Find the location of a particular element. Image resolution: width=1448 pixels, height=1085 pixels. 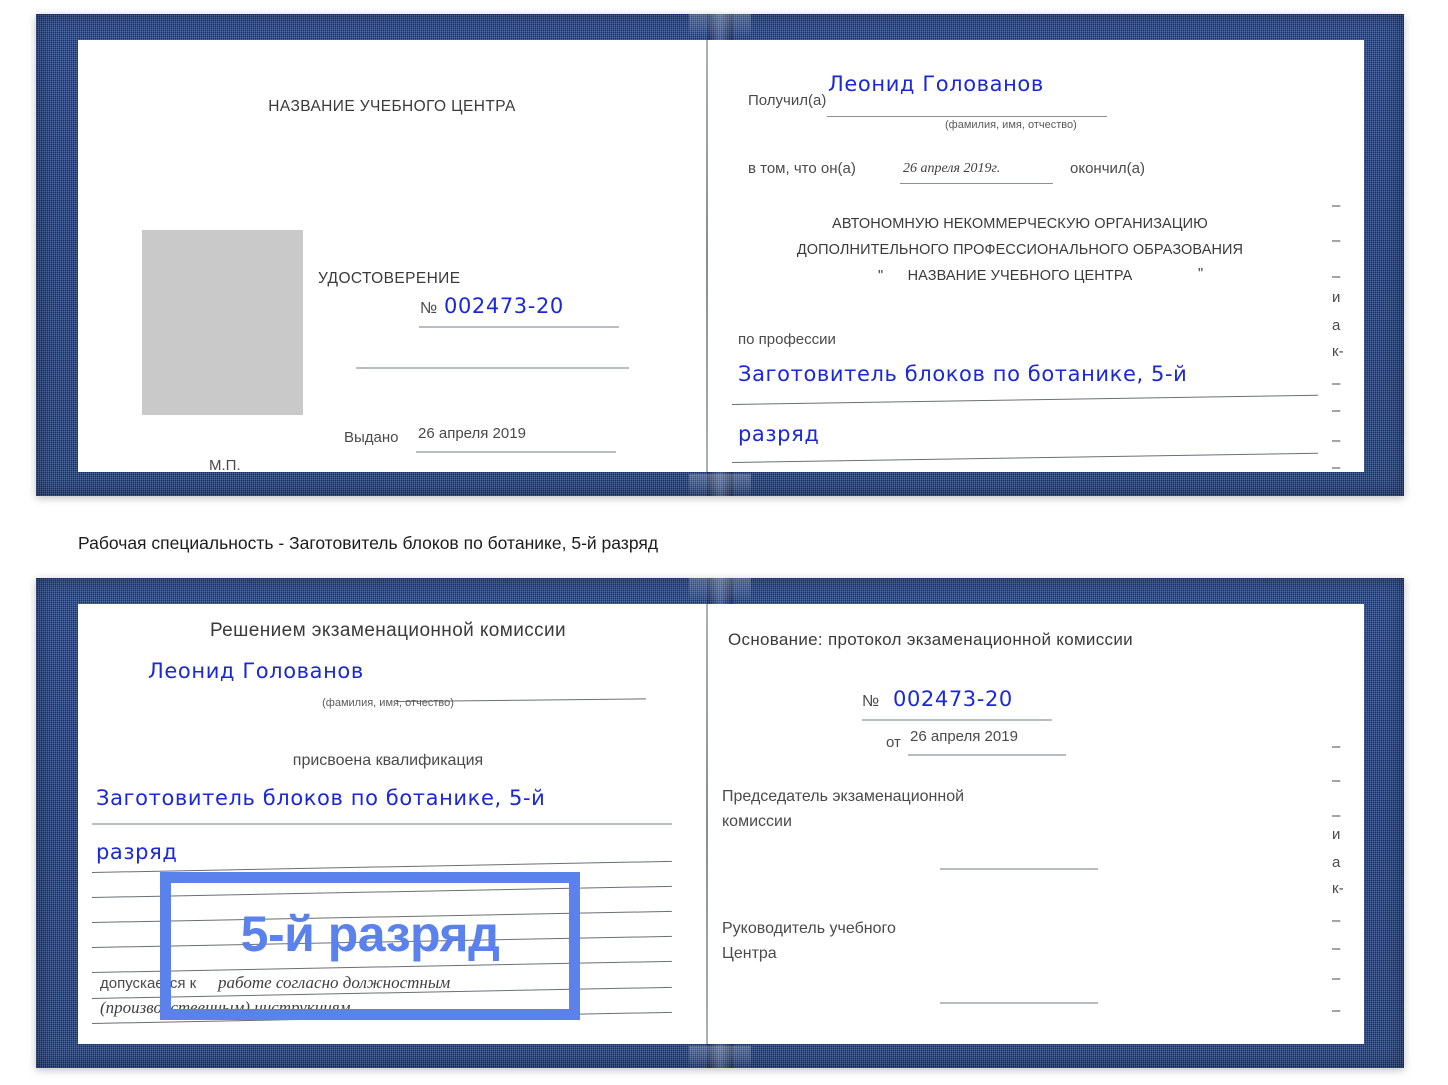

protocol-number-value: 002473-20 is located at coordinates (953, 699).